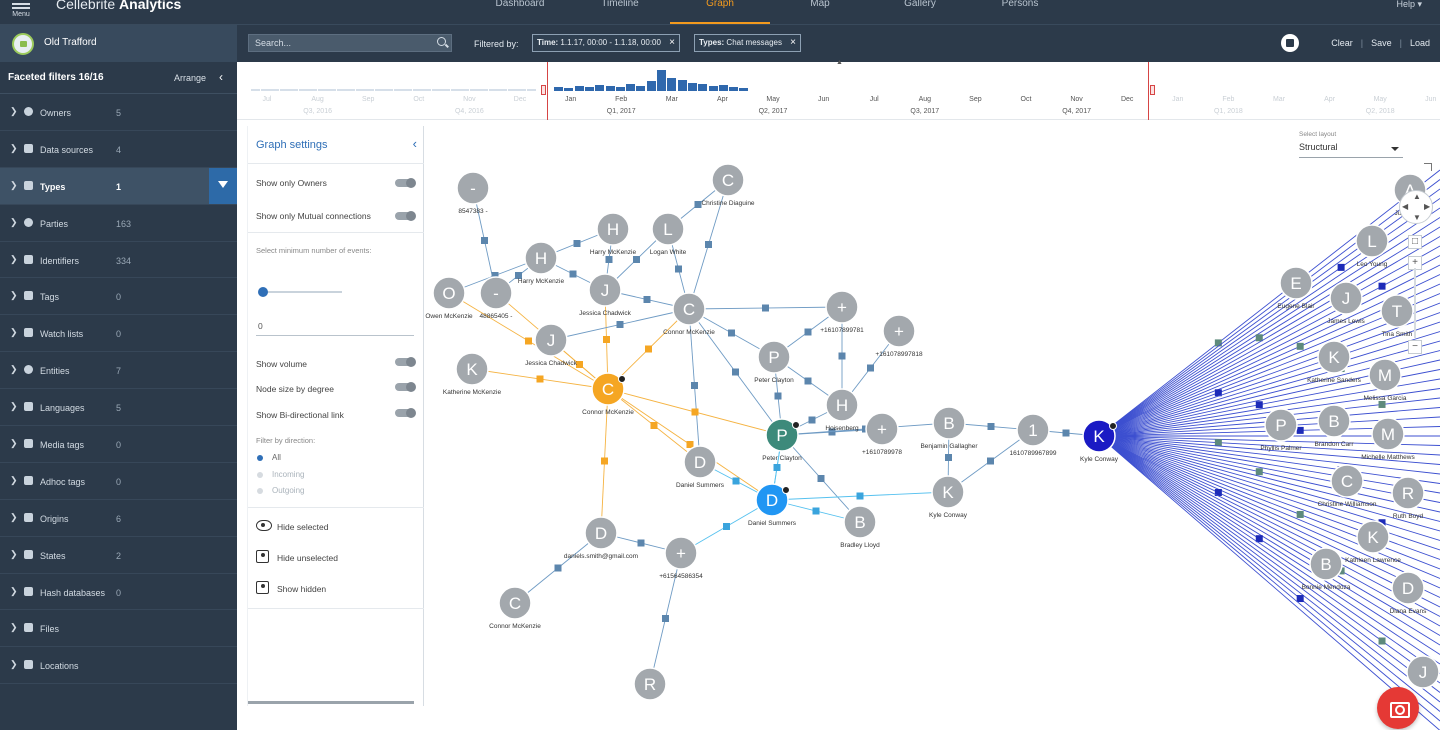  What do you see at coordinates (301, 589) in the screenshot?
I see `show-hidden-button: Show hidden` at bounding box center [301, 589].